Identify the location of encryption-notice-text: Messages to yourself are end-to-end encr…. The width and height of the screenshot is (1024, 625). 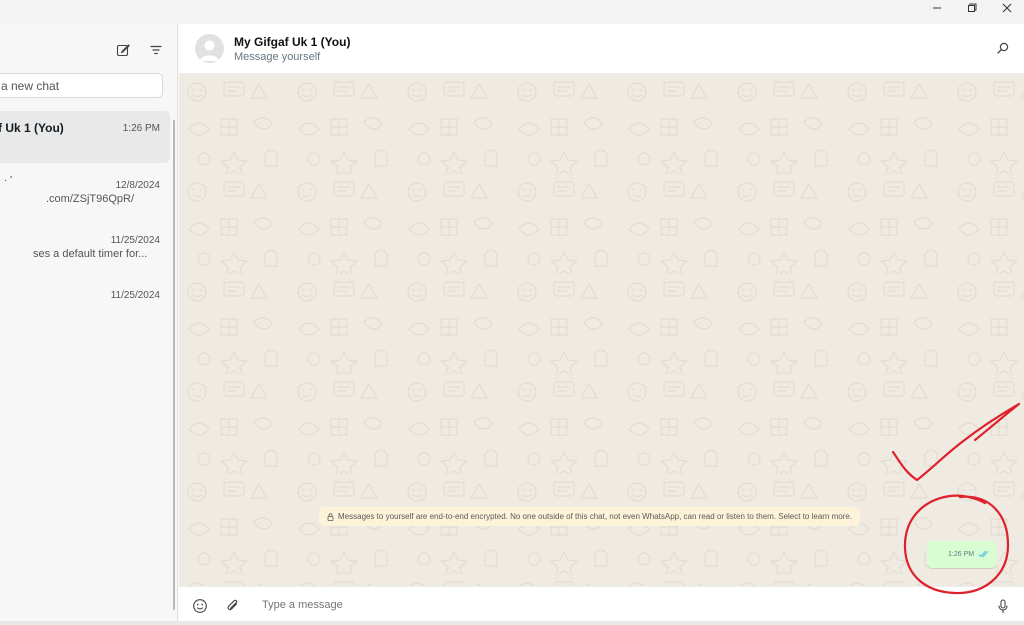
(595, 516).